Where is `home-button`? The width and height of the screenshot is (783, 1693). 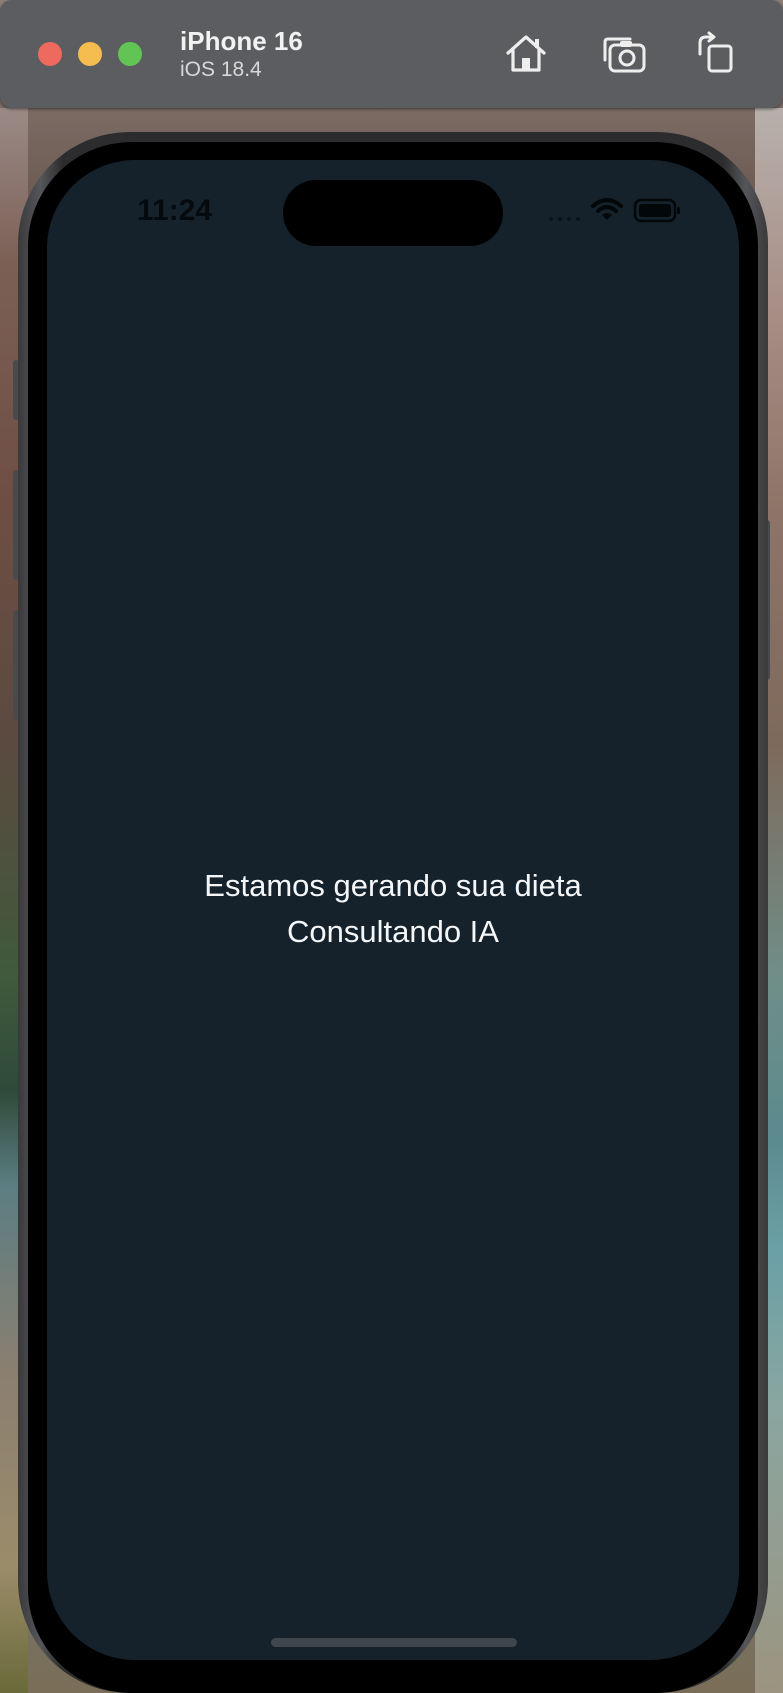
home-button is located at coordinates (526, 54).